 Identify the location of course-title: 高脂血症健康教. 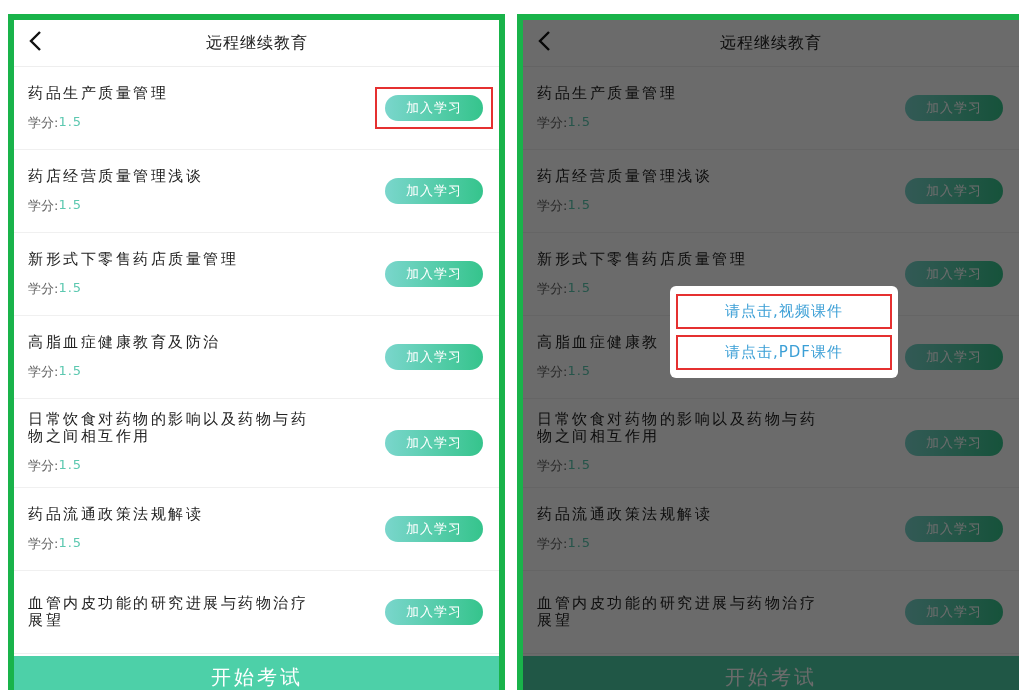
(598, 342).